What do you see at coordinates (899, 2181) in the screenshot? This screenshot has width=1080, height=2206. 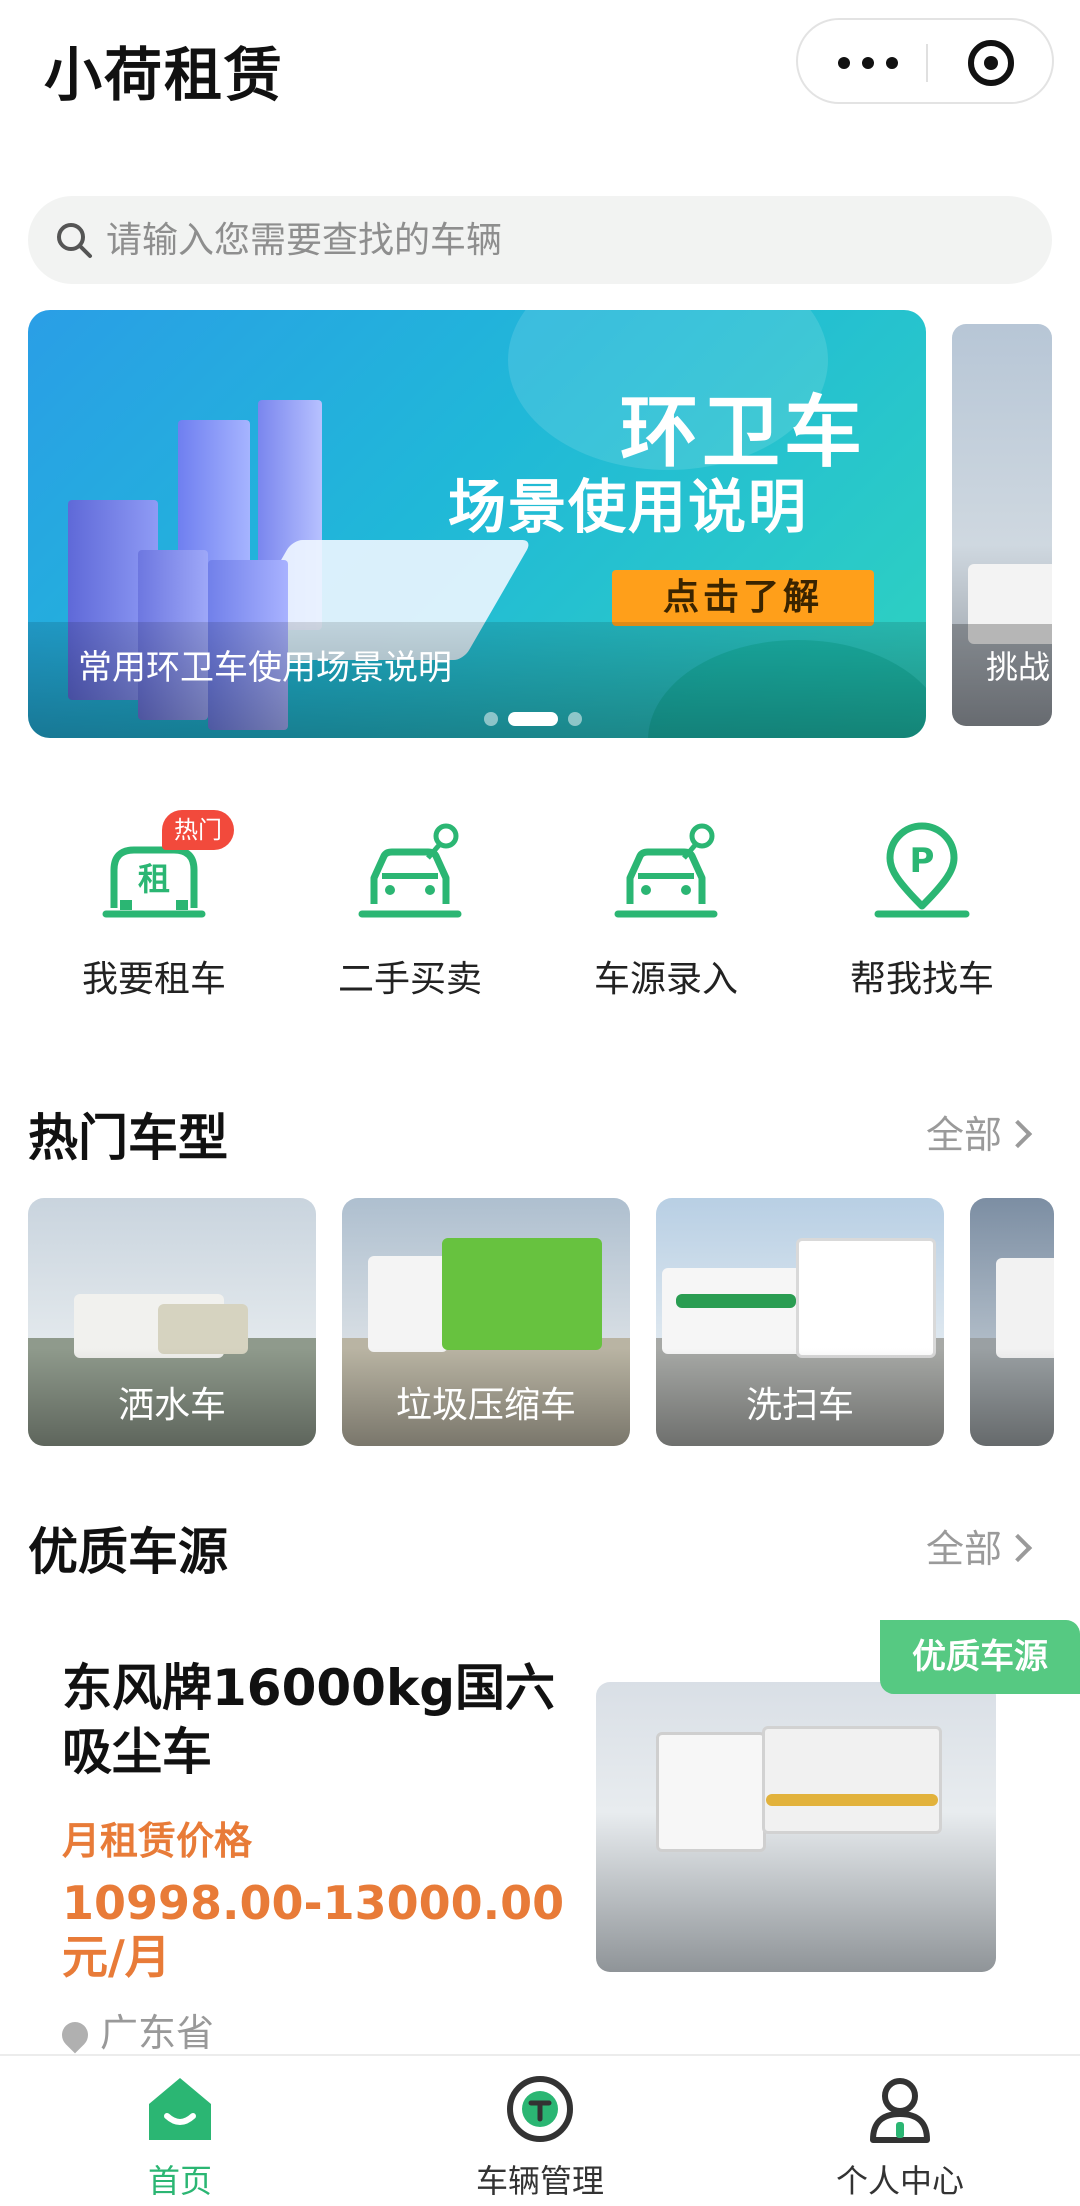 I see `tab-label: 个人中心` at bounding box center [899, 2181].